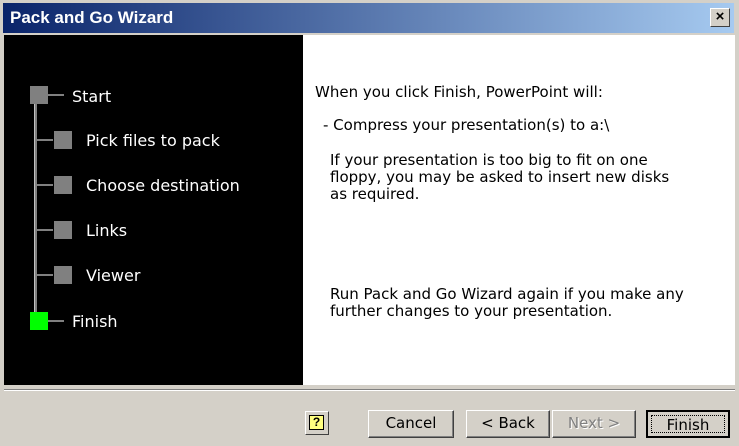  I want to click on window-title: Pack and Go Wizard, so click(92, 17).